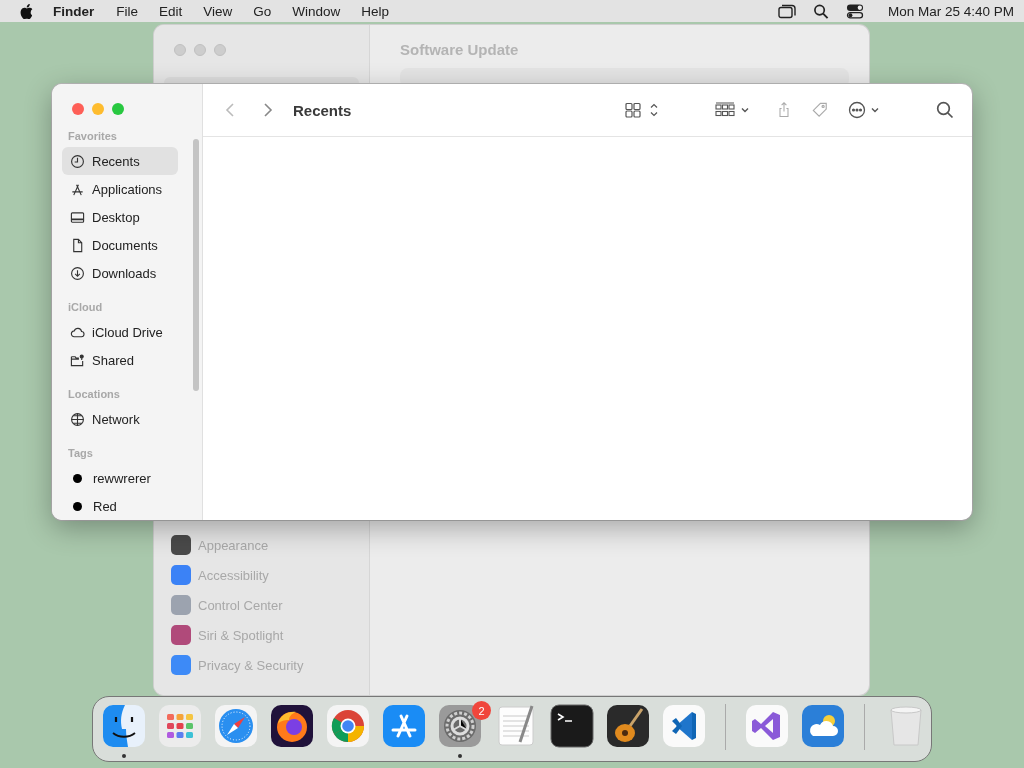 This screenshot has height=768, width=1024. What do you see at coordinates (77, 419) in the screenshot?
I see `globe-icon` at bounding box center [77, 419].